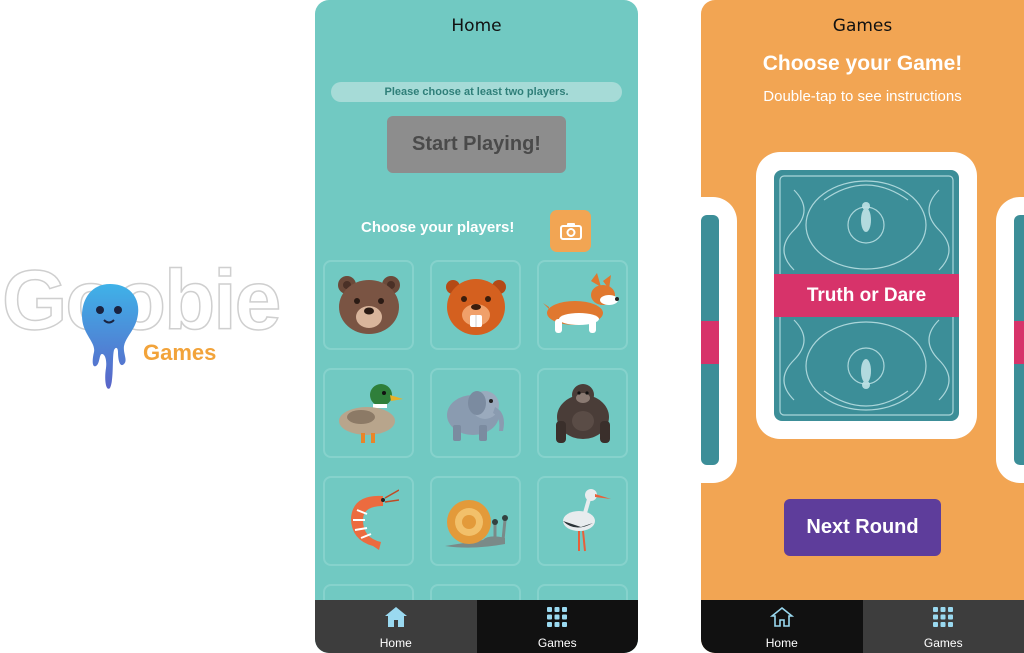 Image resolution: width=1024 pixels, height=653 pixels. I want to click on player-tile-gorilla, so click(582, 413).